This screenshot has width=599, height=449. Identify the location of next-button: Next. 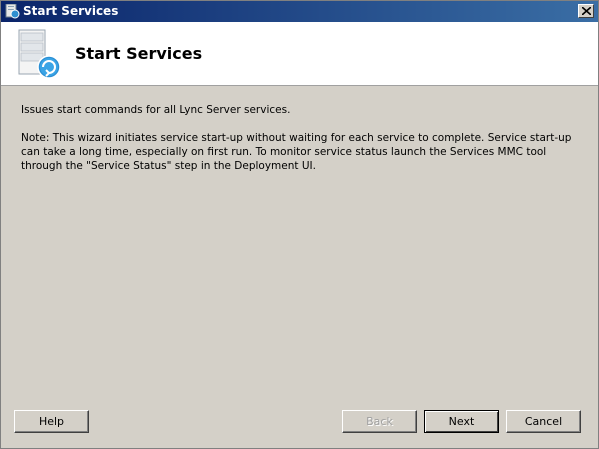
(461, 421).